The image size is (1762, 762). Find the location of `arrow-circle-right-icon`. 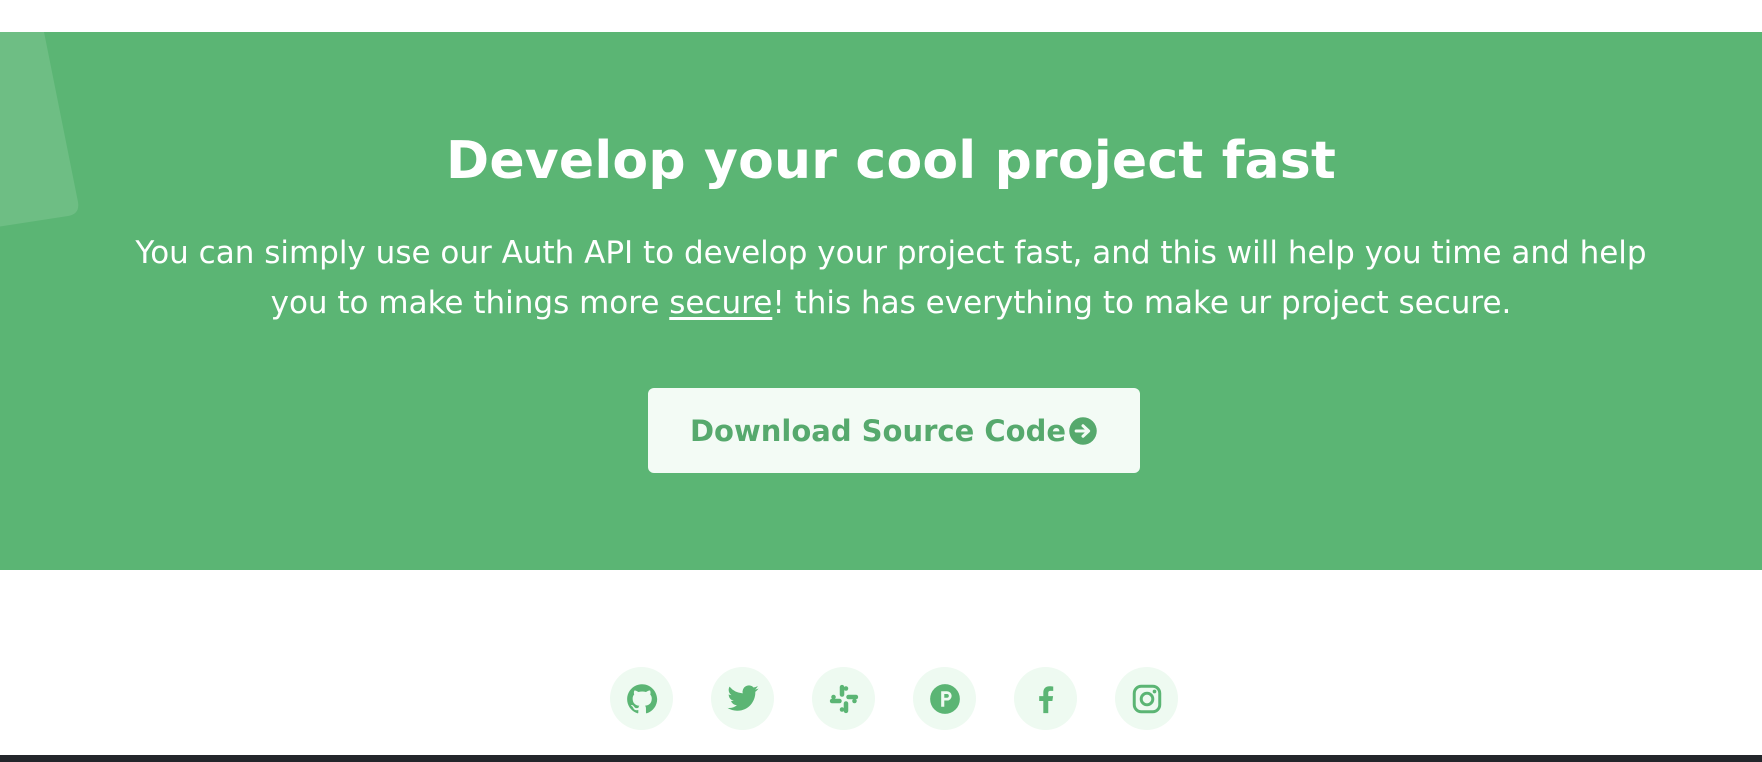

arrow-circle-right-icon is located at coordinates (1083, 431).